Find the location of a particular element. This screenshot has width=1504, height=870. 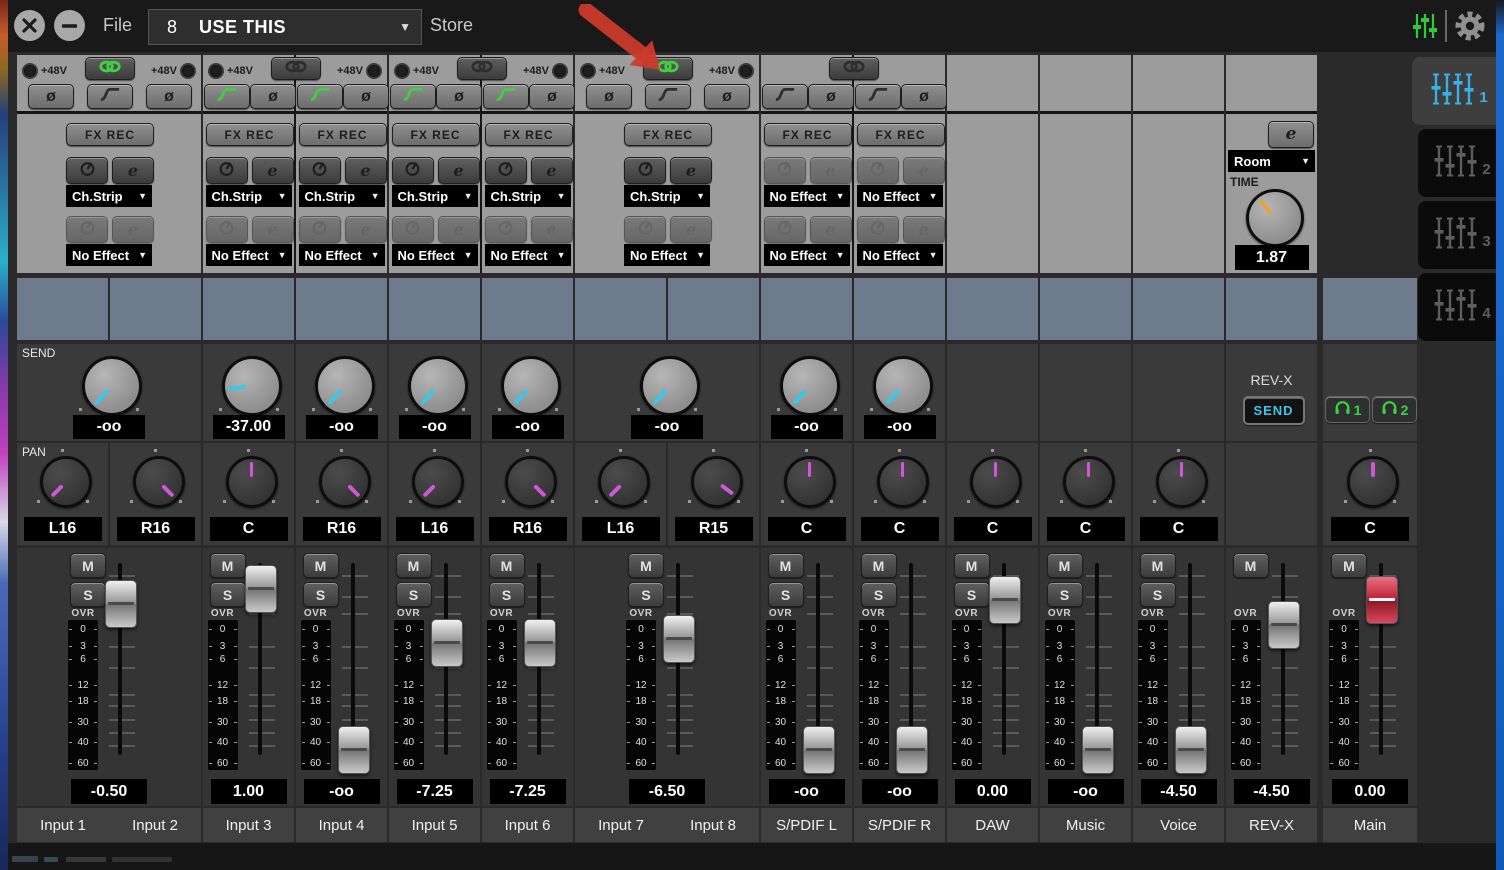

close-button is located at coordinates (29, 25).